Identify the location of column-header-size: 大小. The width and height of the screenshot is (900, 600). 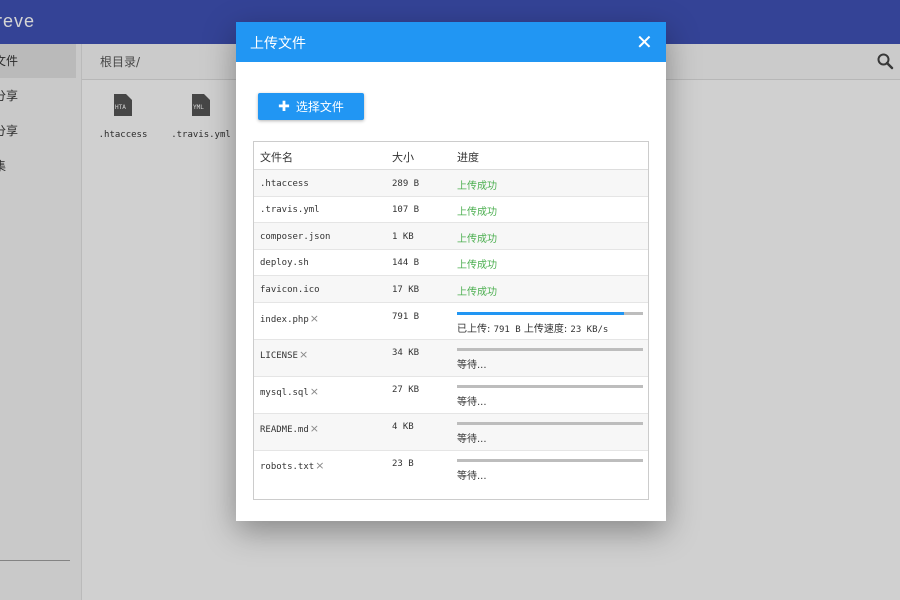
(403, 157).